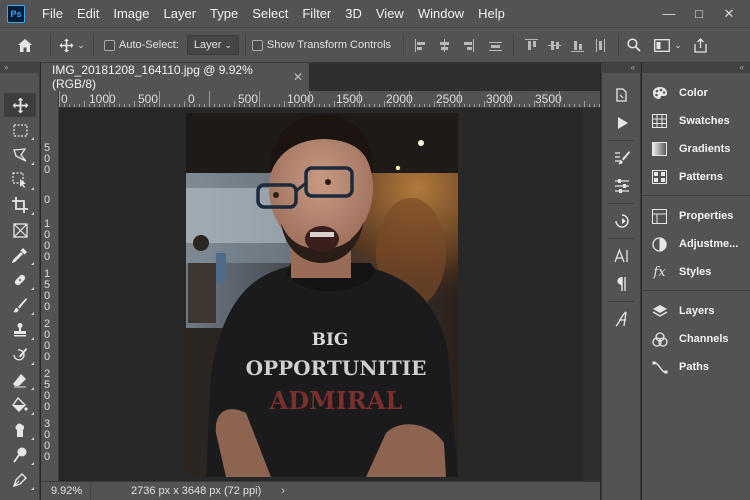 This screenshot has height=500, width=750. What do you see at coordinates (622, 123) in the screenshot?
I see `actions-panel-icon` at bounding box center [622, 123].